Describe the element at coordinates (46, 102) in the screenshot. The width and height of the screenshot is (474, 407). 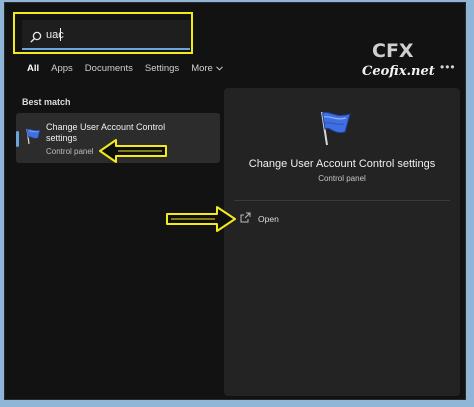
I see `section-title-best-match: Best match` at that location.